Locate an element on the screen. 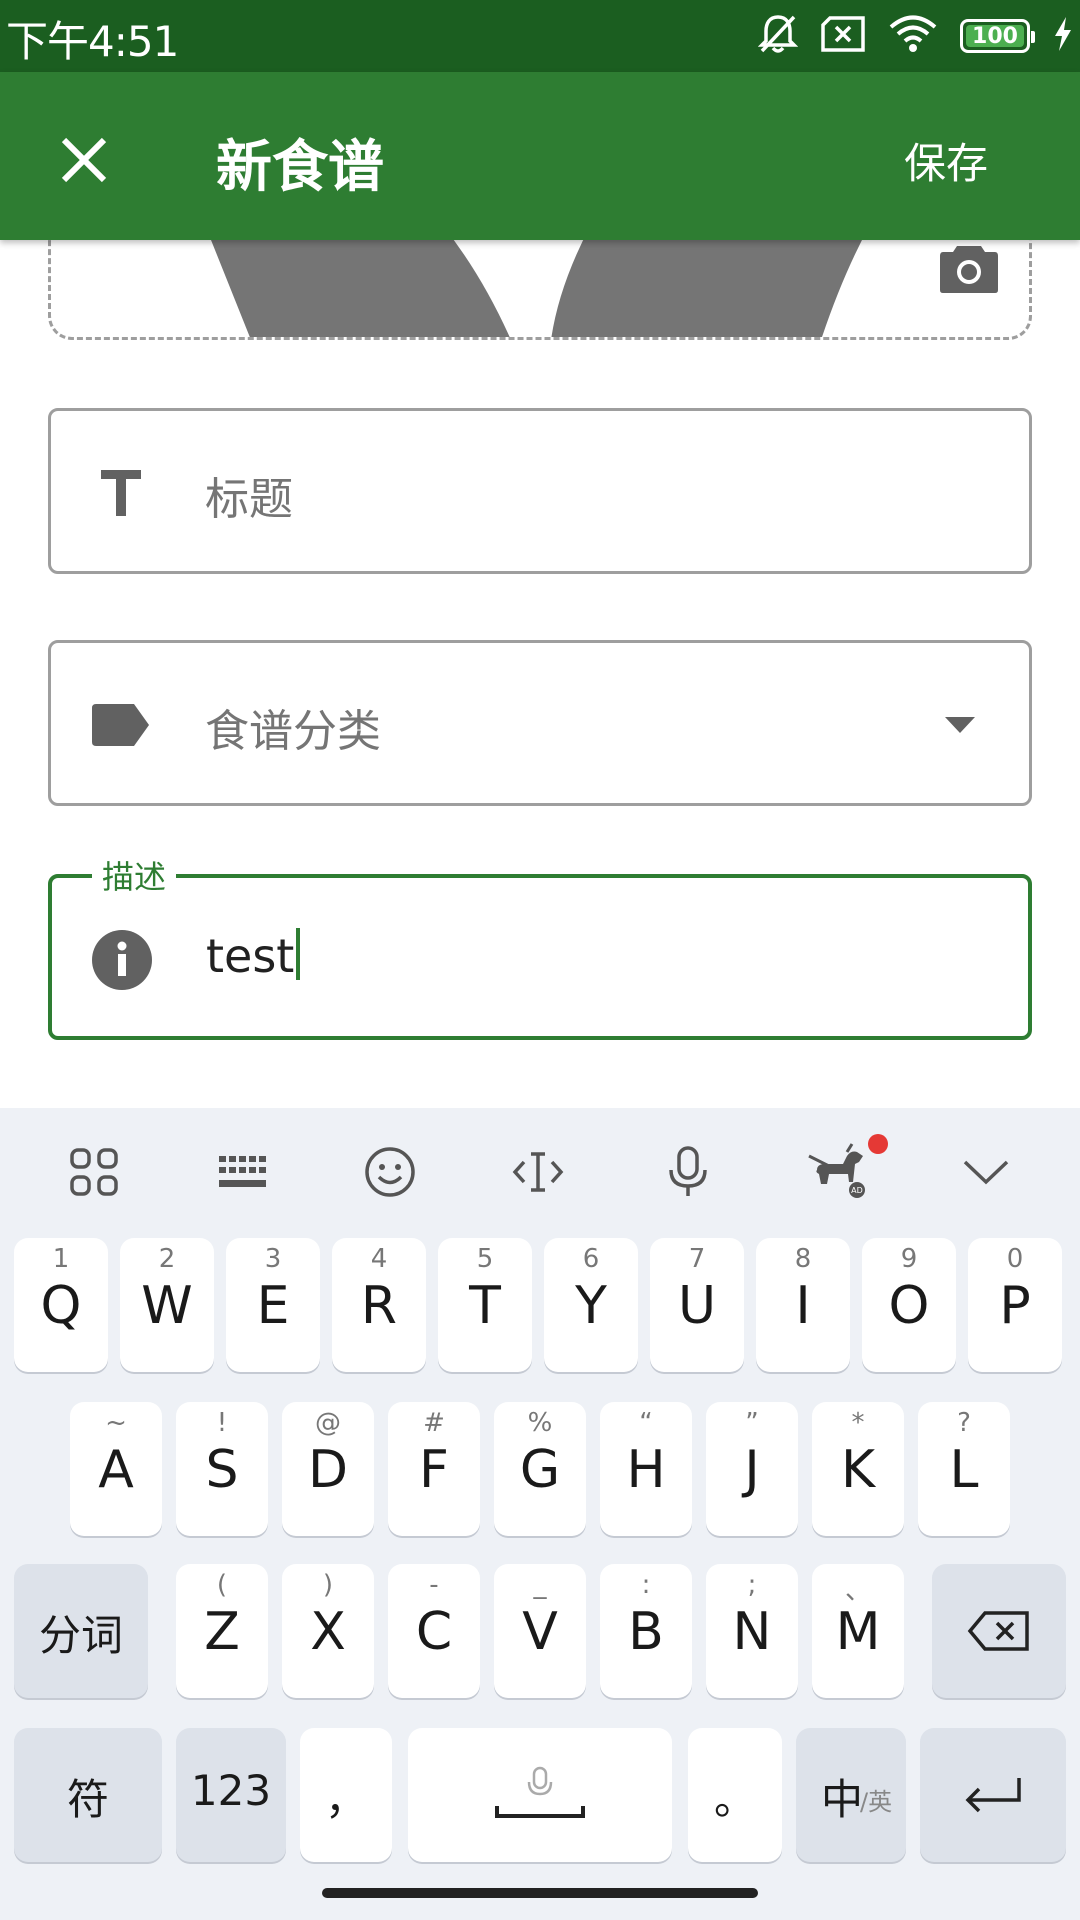 This screenshot has width=1080, height=1920. comma-key: ， is located at coordinates (346, 1795).